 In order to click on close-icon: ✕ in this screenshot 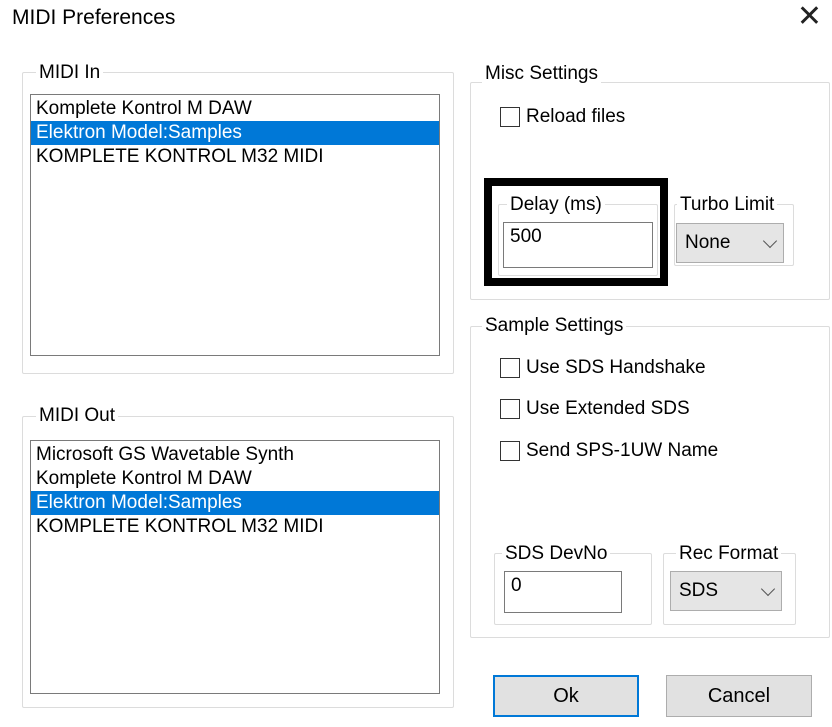, I will do `click(809, 17)`.